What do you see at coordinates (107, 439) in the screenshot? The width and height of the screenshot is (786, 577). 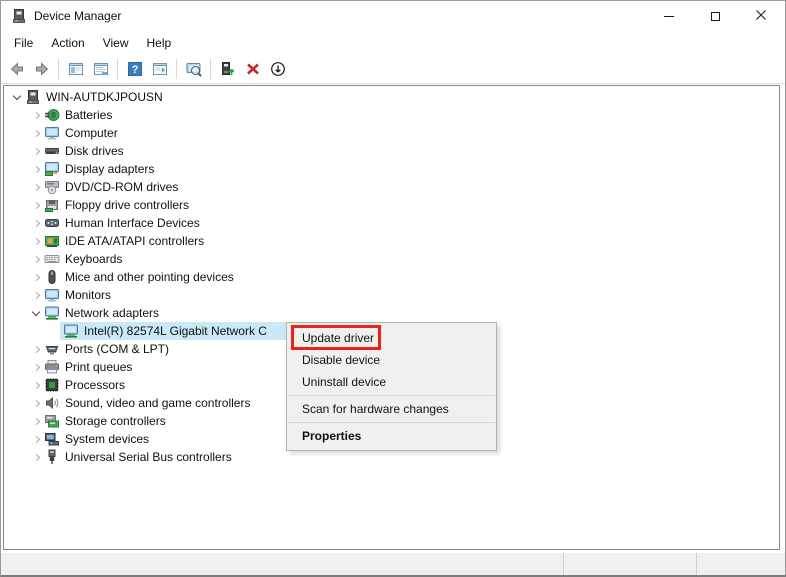 I see `tree-item-label: System devices` at bounding box center [107, 439].